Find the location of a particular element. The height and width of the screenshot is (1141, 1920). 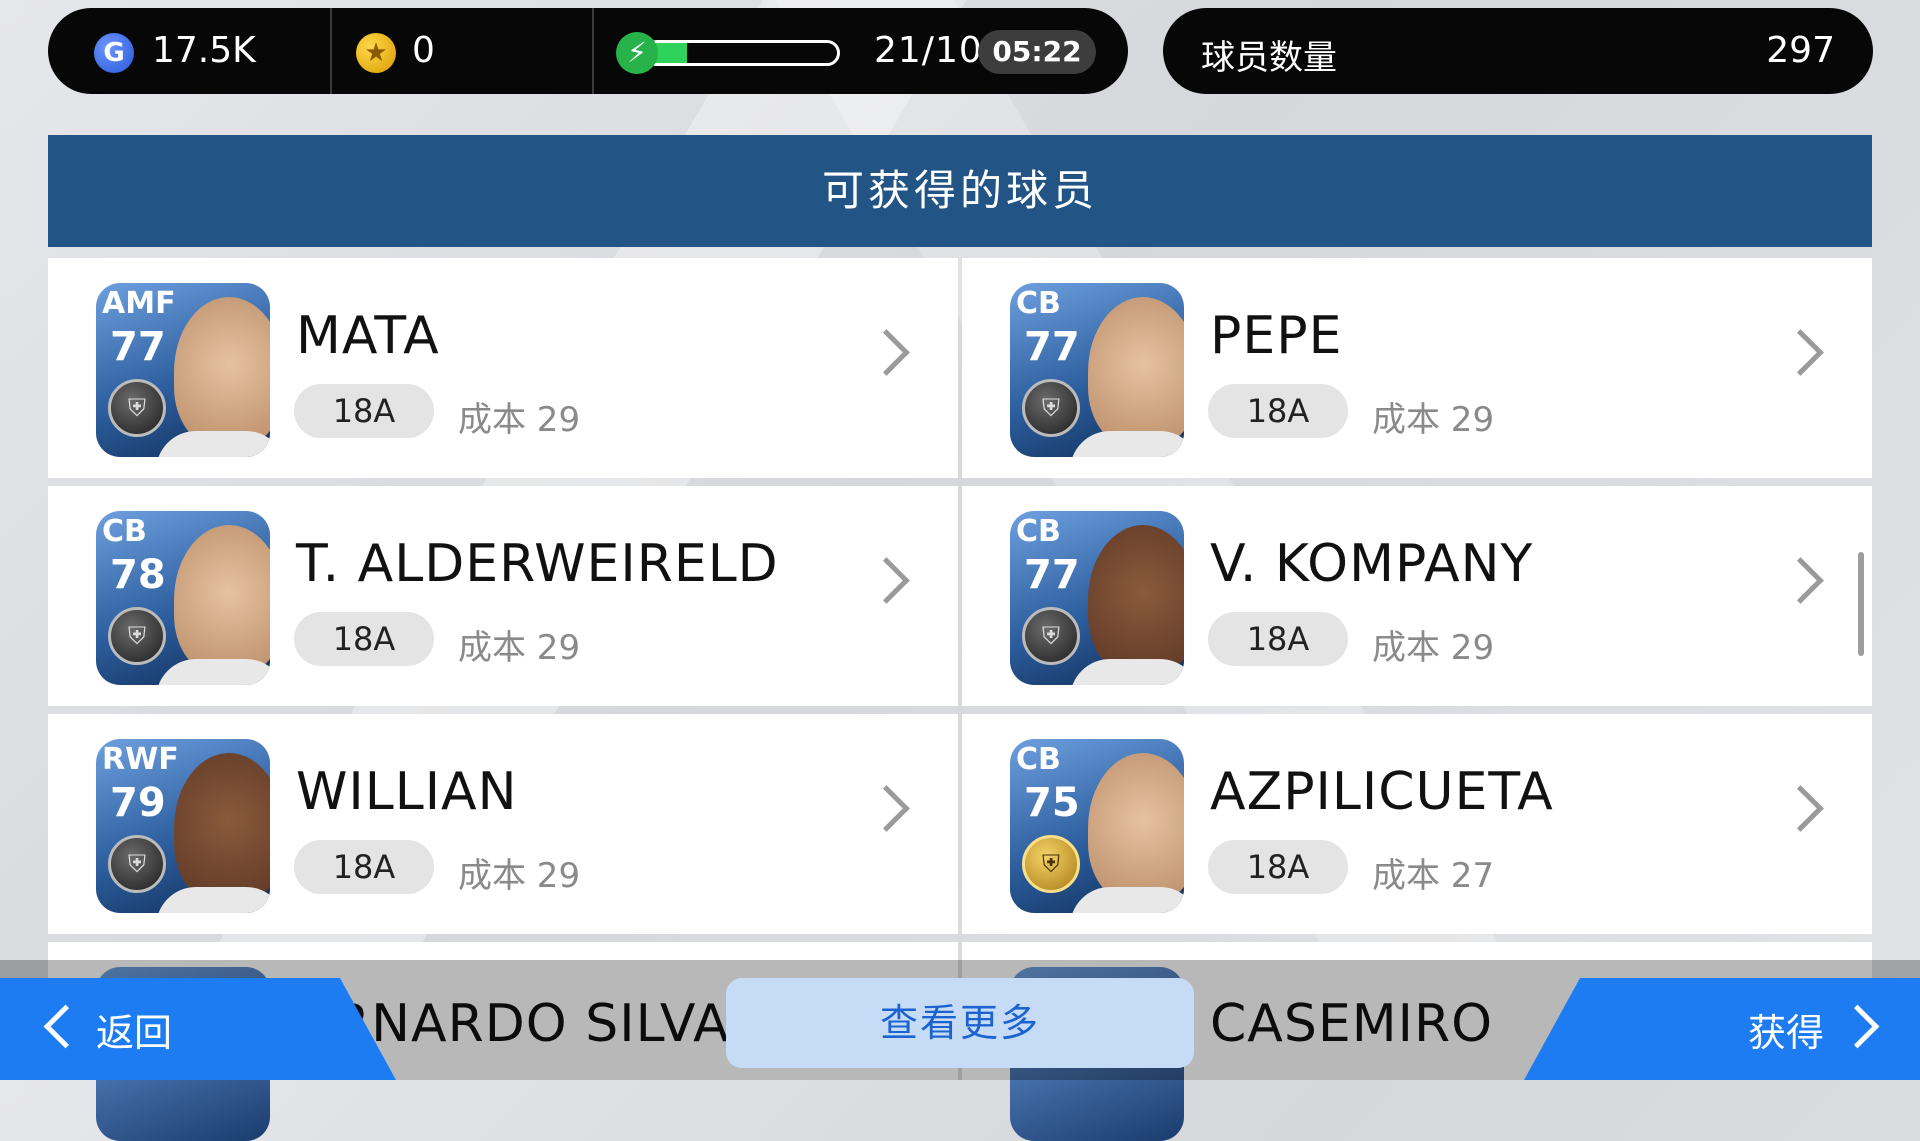

player-name: MATA is located at coordinates (368, 336).